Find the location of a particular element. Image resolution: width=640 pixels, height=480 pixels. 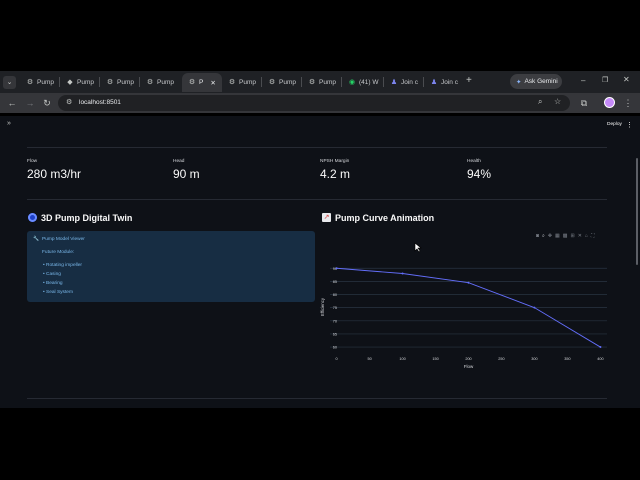

x-tick-label: 250 is located at coordinates (501, 359).